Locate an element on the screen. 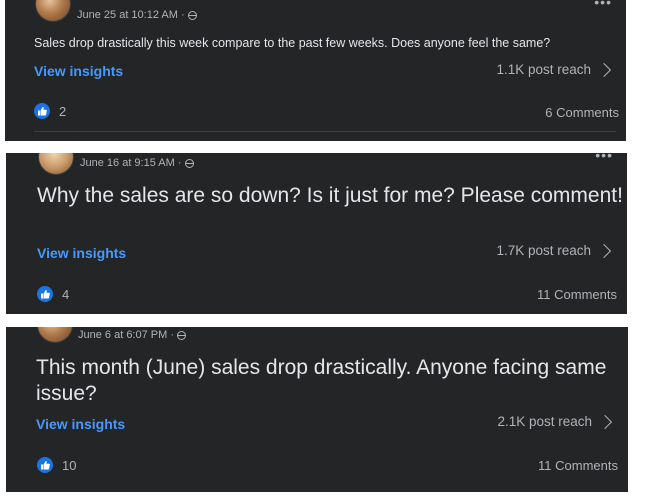 Image resolution: width=657 pixels, height=498 pixels. post-reach-label: 1.7K post reach is located at coordinates (543, 250).